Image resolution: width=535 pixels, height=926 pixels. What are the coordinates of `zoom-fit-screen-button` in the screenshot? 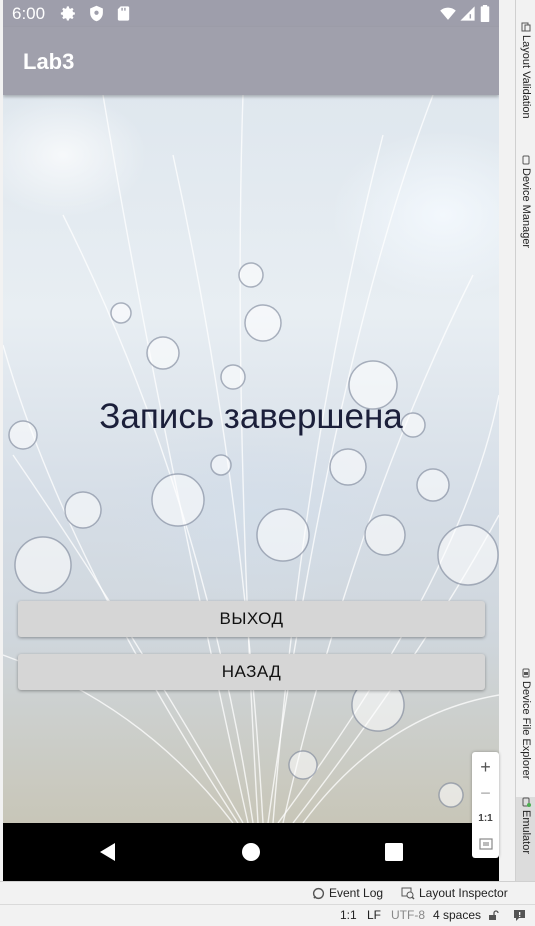 It's located at (485, 844).